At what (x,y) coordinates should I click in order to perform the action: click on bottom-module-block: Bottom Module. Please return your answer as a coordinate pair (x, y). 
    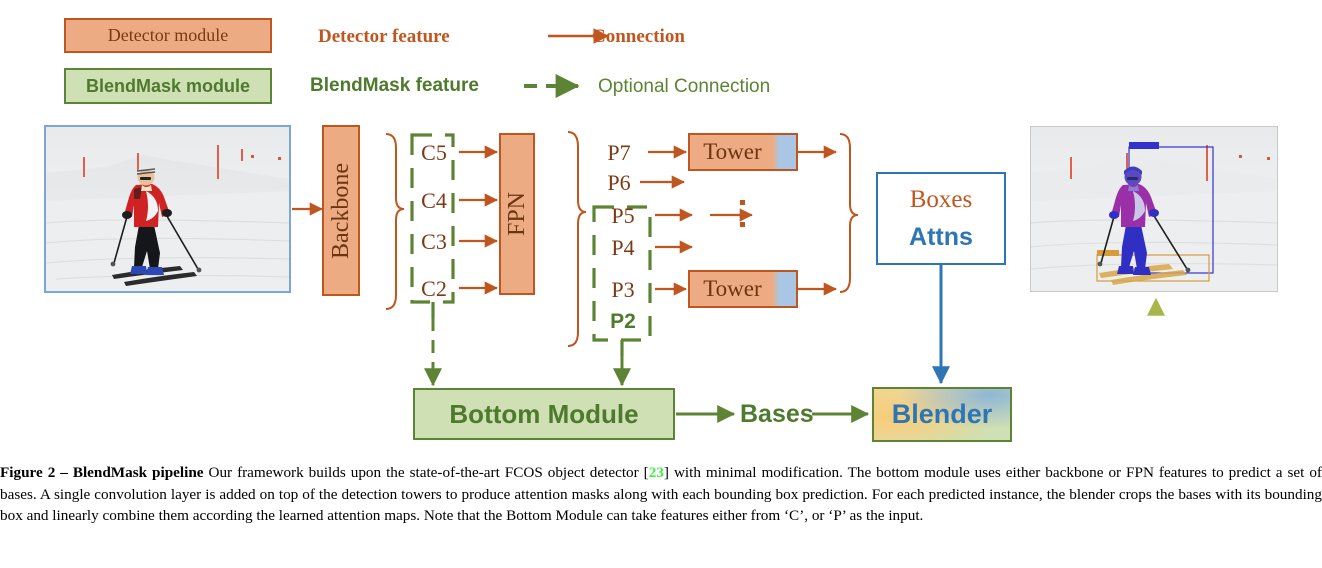
    Looking at the image, I should click on (544, 414).